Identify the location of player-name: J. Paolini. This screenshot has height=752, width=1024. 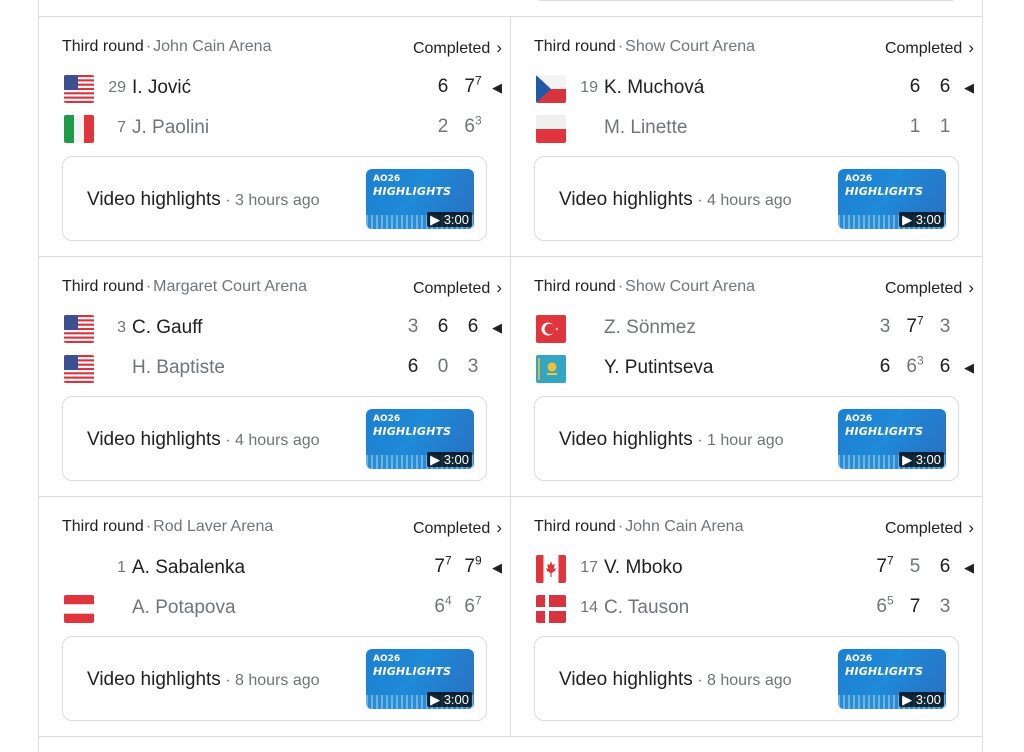
(171, 127).